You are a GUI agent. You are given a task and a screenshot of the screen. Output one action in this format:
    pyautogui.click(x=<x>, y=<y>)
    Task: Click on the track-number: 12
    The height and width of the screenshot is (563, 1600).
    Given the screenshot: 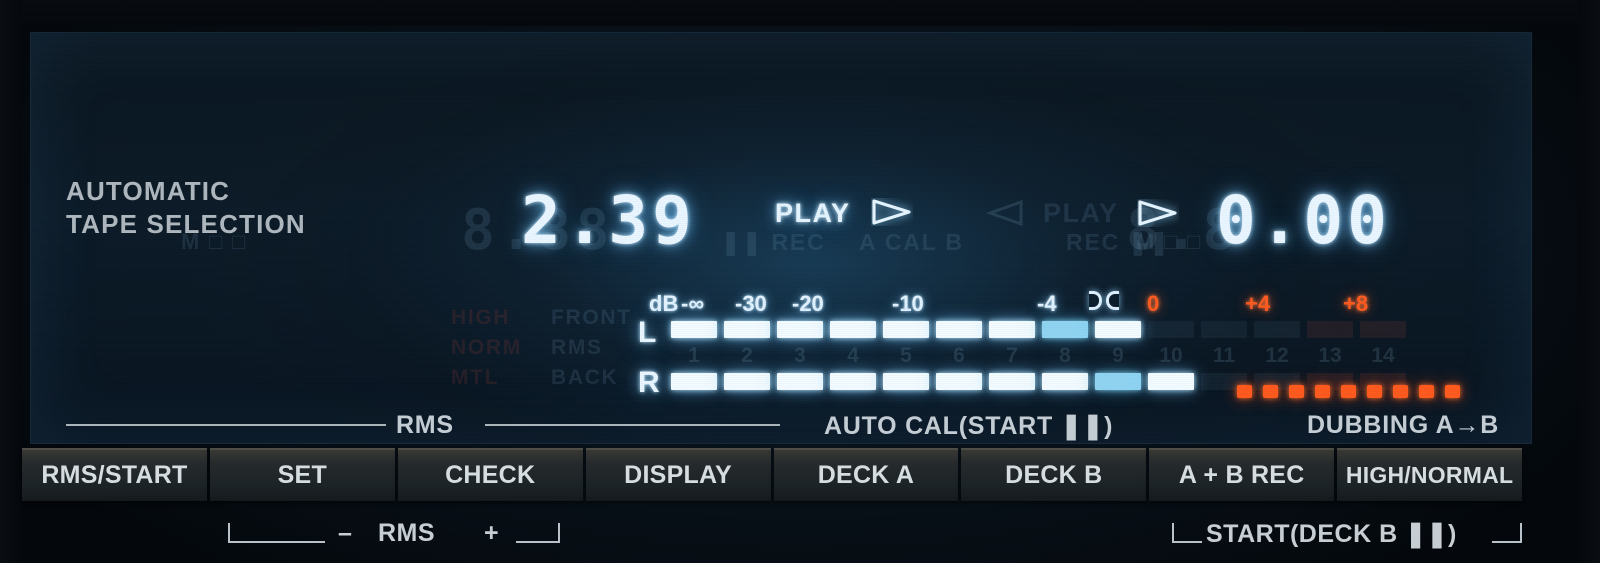 What is the action you would take?
    pyautogui.click(x=1277, y=355)
    